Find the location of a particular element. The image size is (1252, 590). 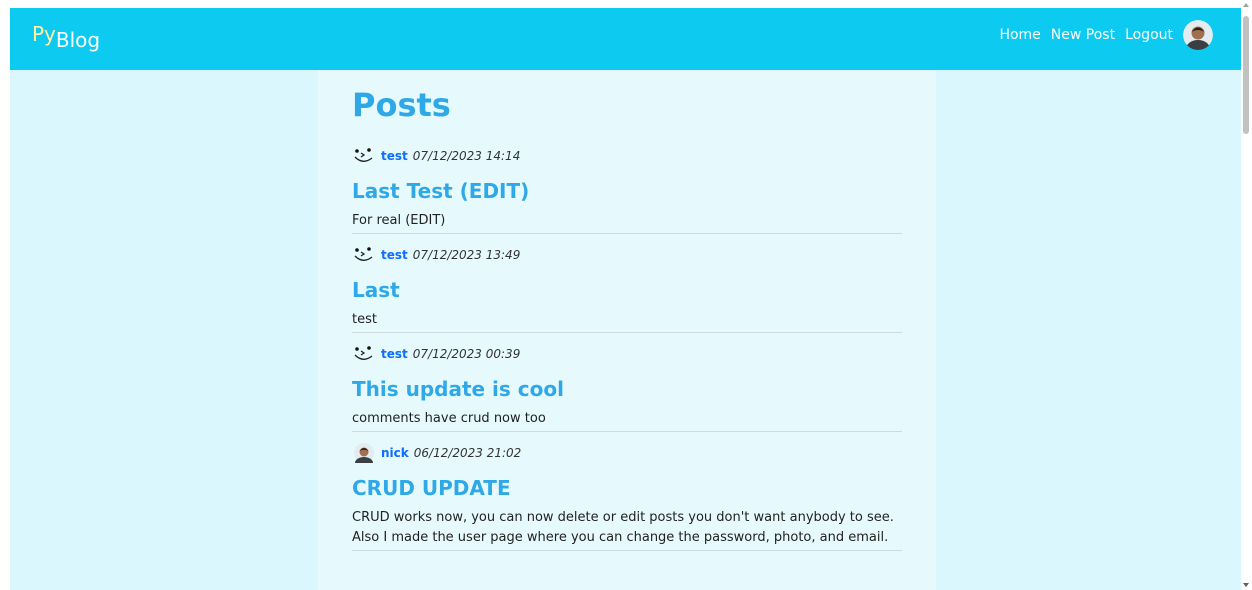

post-date: 07/12/2023 00:39 is located at coordinates (466, 354).